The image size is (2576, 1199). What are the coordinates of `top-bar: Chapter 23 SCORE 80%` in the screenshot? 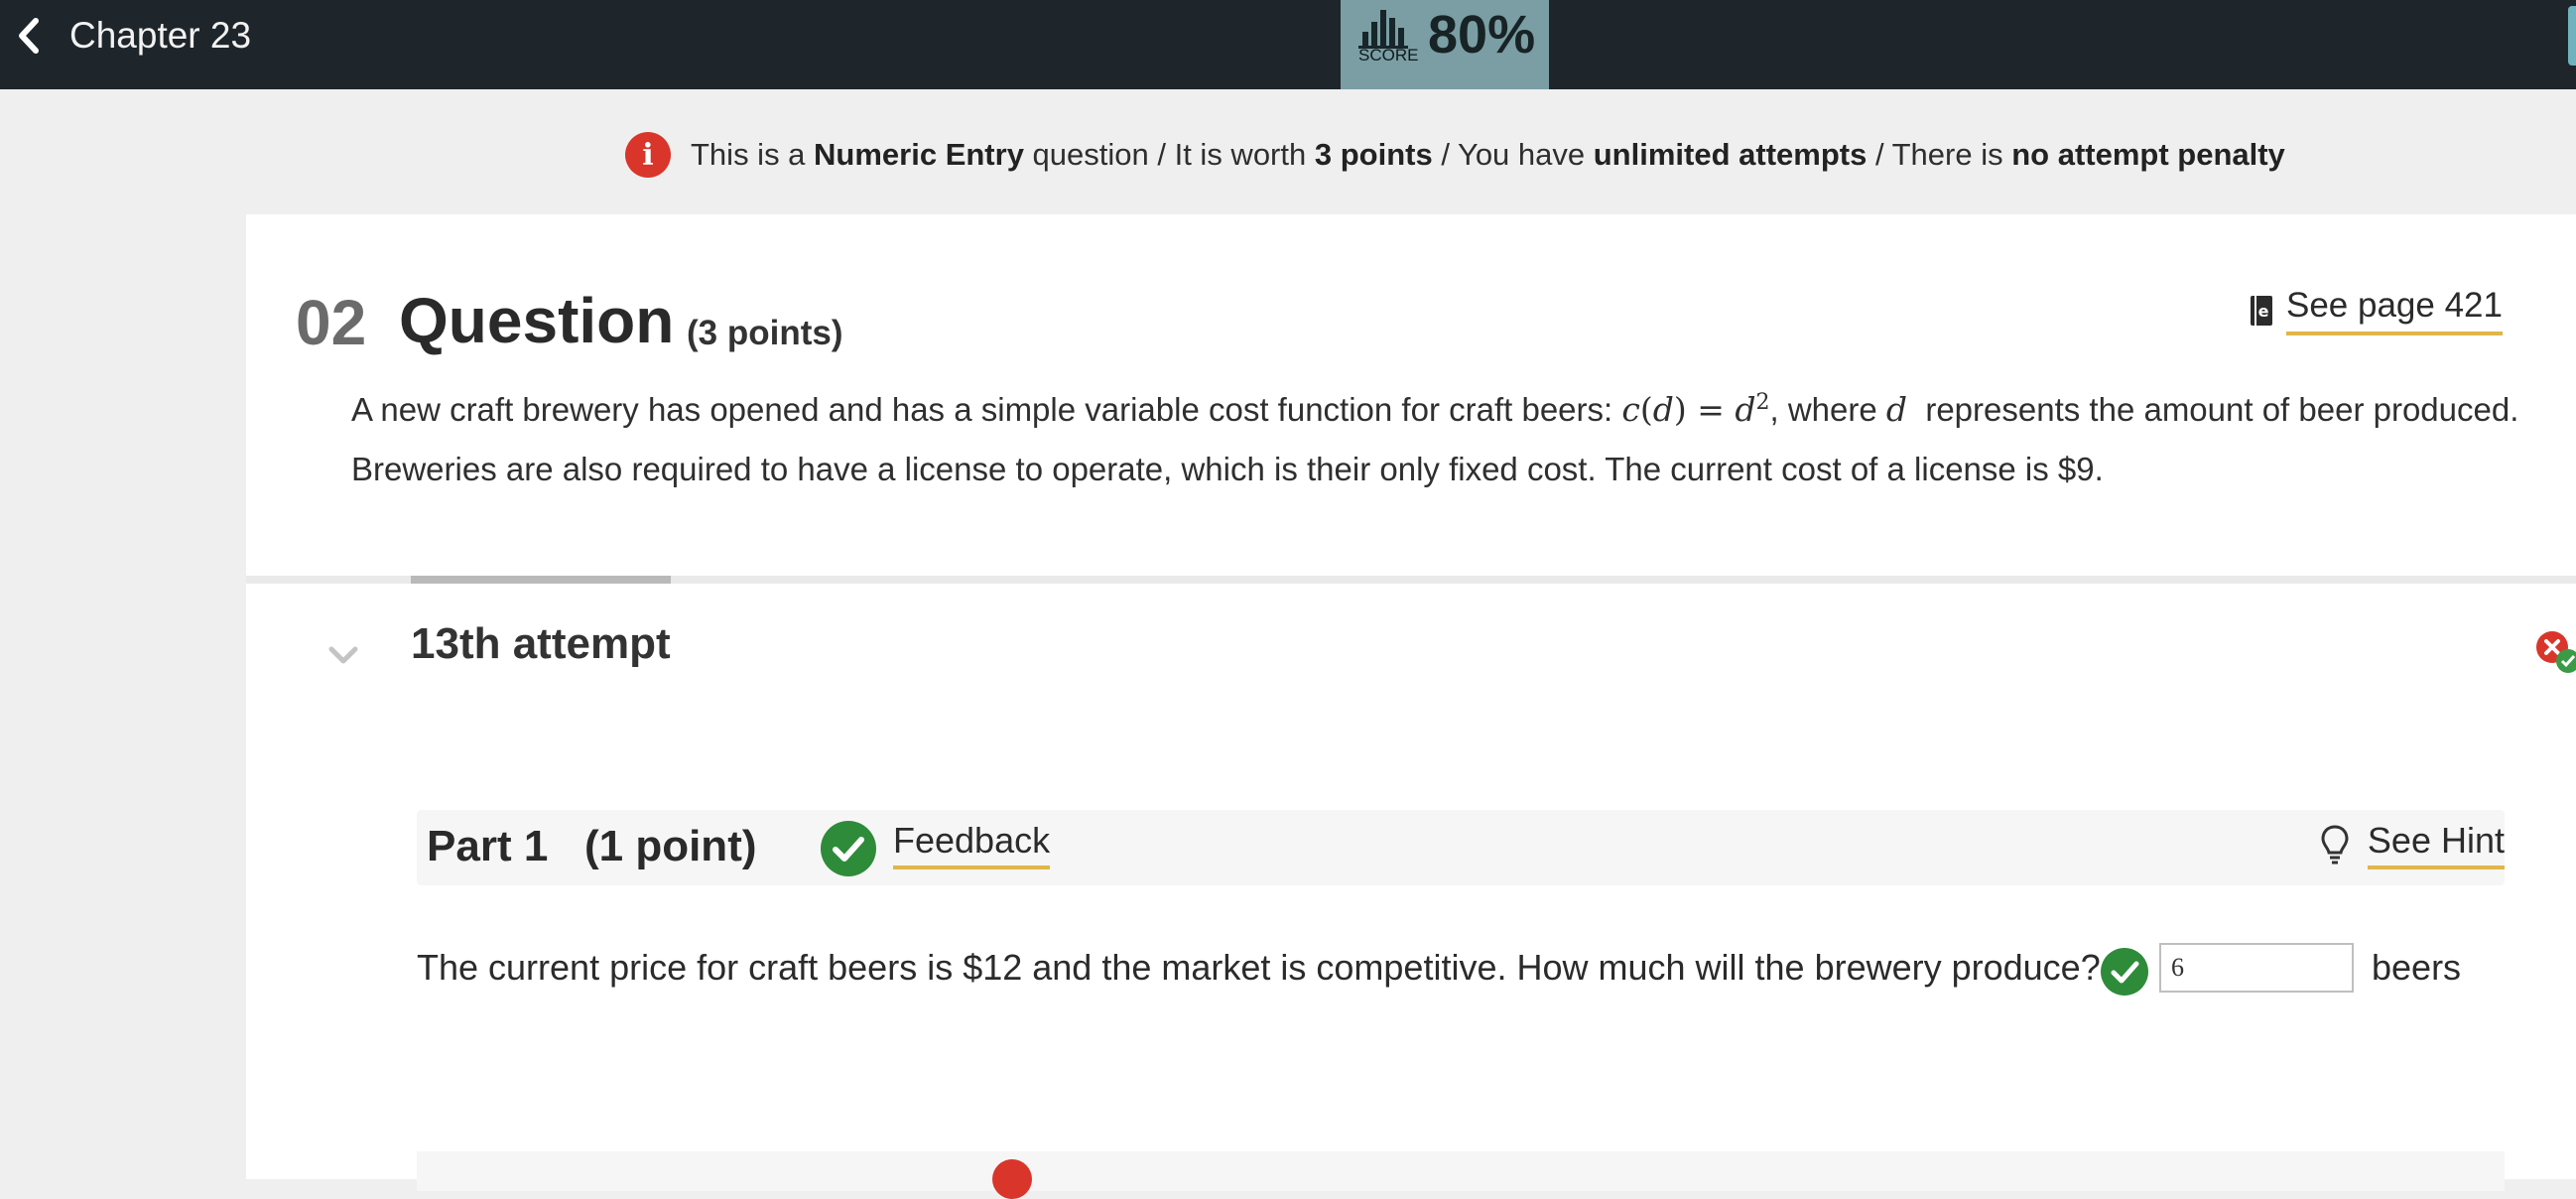 It's located at (1288, 44).